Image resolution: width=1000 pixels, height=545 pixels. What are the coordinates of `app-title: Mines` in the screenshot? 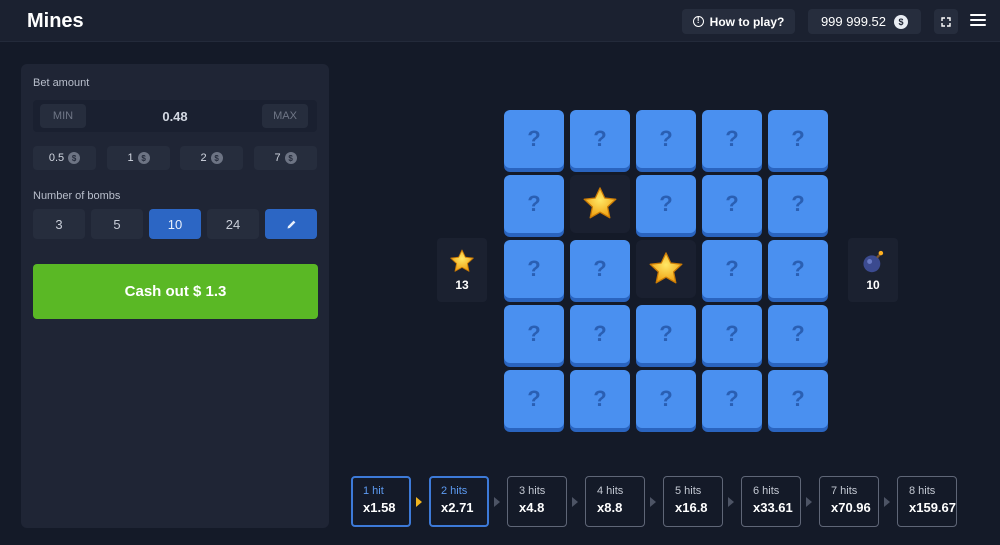 It's located at (55, 21).